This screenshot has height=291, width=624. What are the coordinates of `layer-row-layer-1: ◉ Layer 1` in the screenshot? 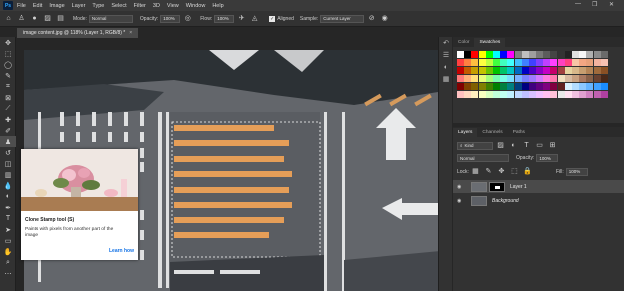 It's located at (538, 186).